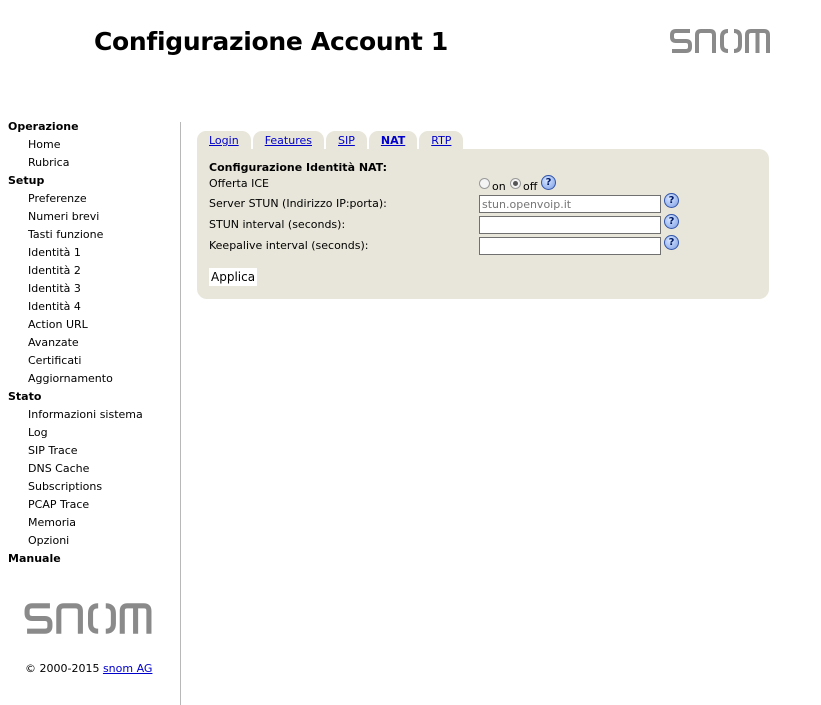  Describe the element at coordinates (484, 183) in the screenshot. I see `ice-on-radio` at that location.